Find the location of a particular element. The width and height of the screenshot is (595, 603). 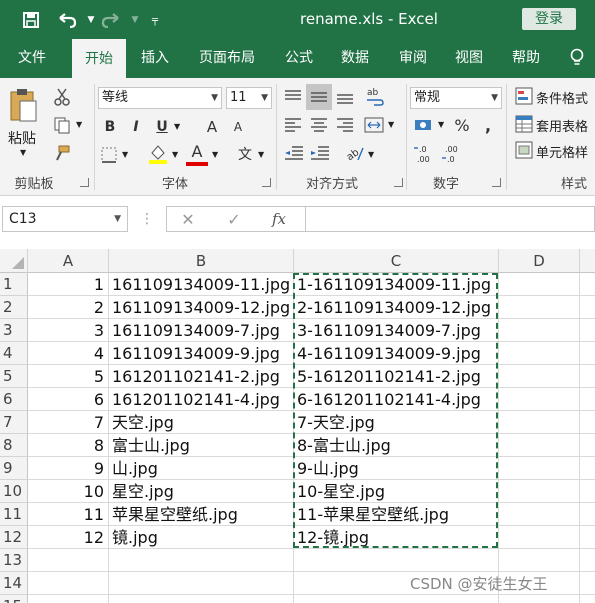

cell-styles-icon is located at coordinates (524, 150).